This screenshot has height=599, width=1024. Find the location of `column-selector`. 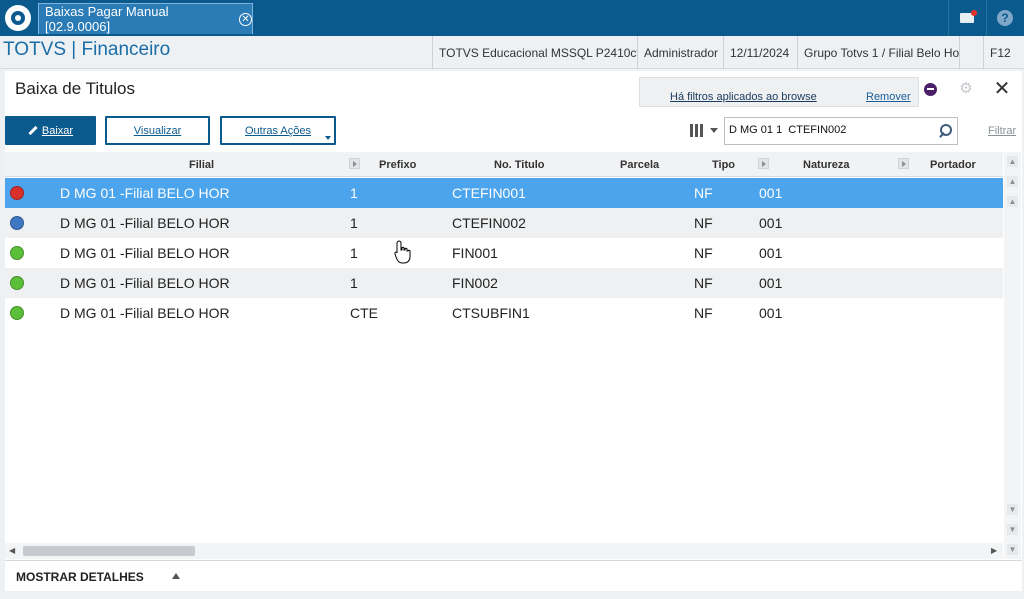

column-selector is located at coordinates (705, 130).